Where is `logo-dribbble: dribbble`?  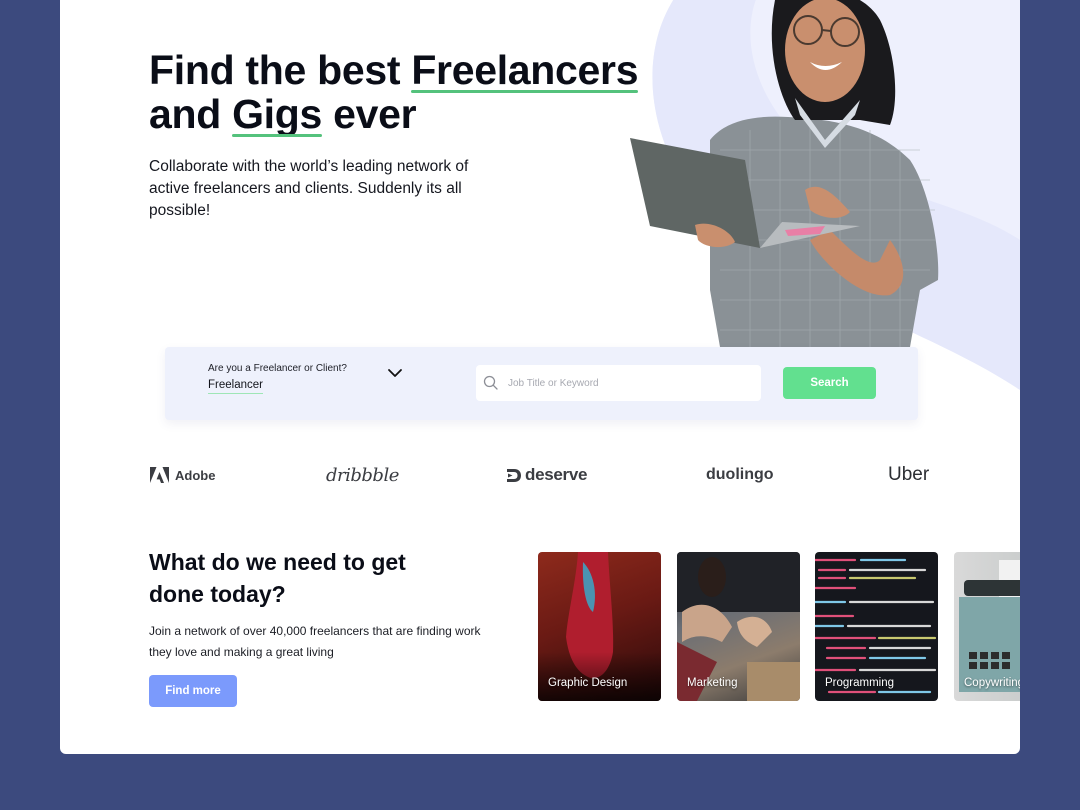 logo-dribbble: dribbble is located at coordinates (362, 475).